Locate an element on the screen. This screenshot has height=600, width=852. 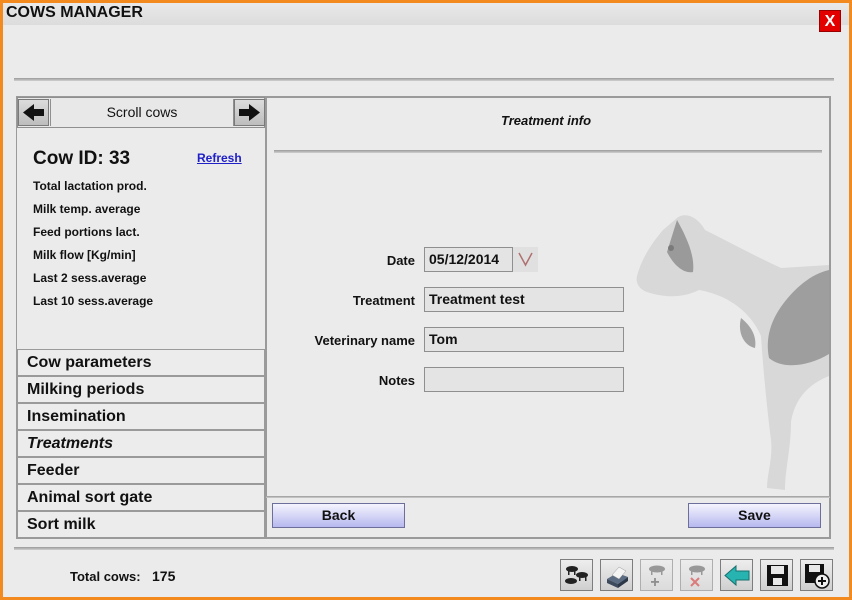
notes-field is located at coordinates (524, 379).